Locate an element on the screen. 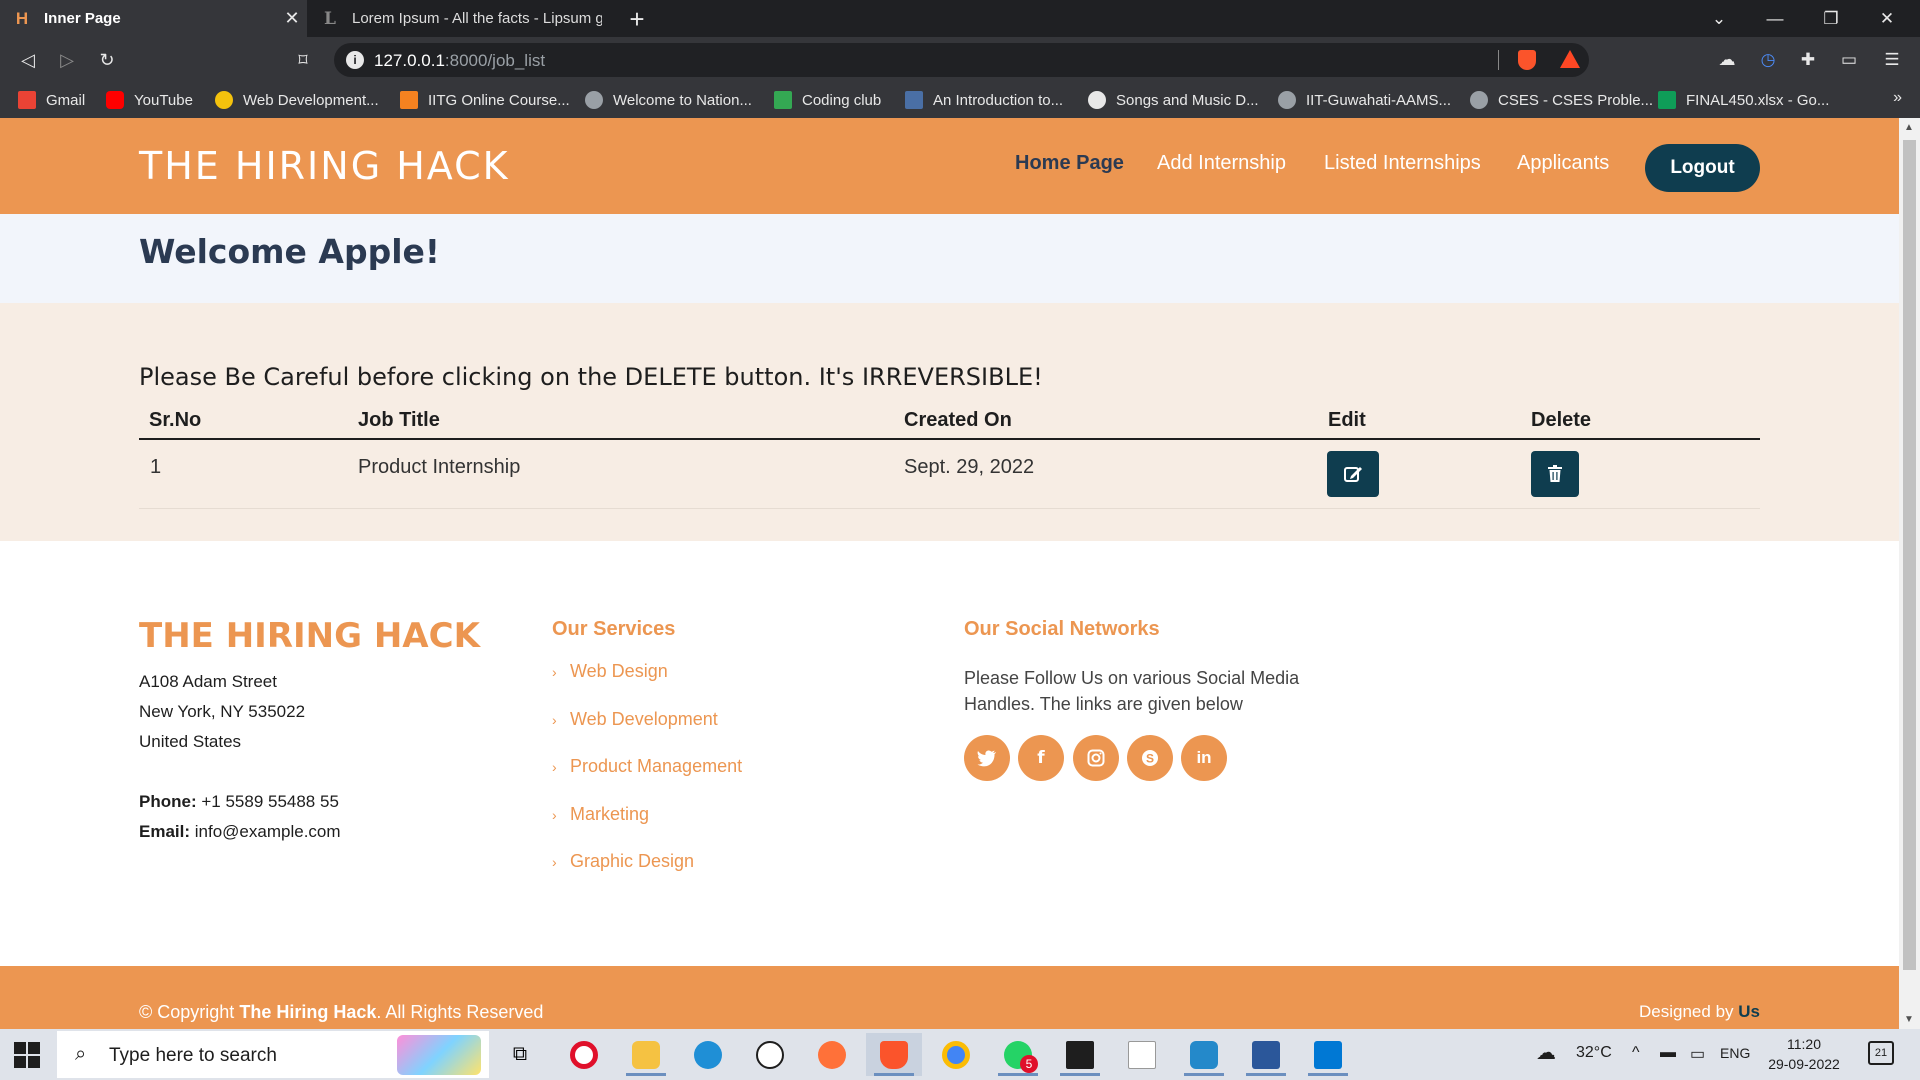 Image resolution: width=1920 pixels, height=1080 pixels. twitter-icon is located at coordinates (987, 758).